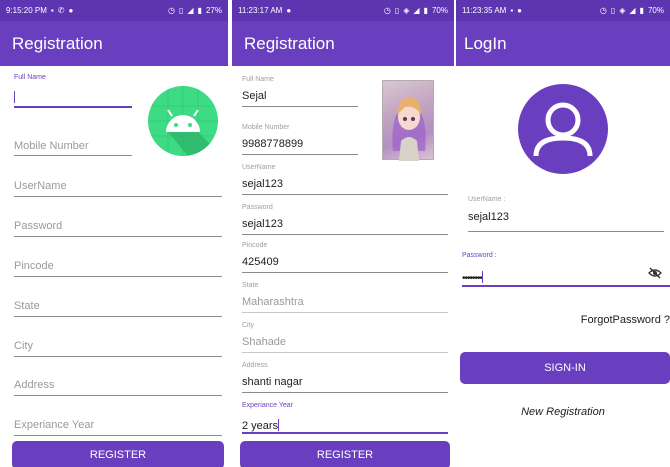 The image size is (670, 467). Describe the element at coordinates (272, 382) in the screenshot. I see `address-value: shanti nagar` at that location.